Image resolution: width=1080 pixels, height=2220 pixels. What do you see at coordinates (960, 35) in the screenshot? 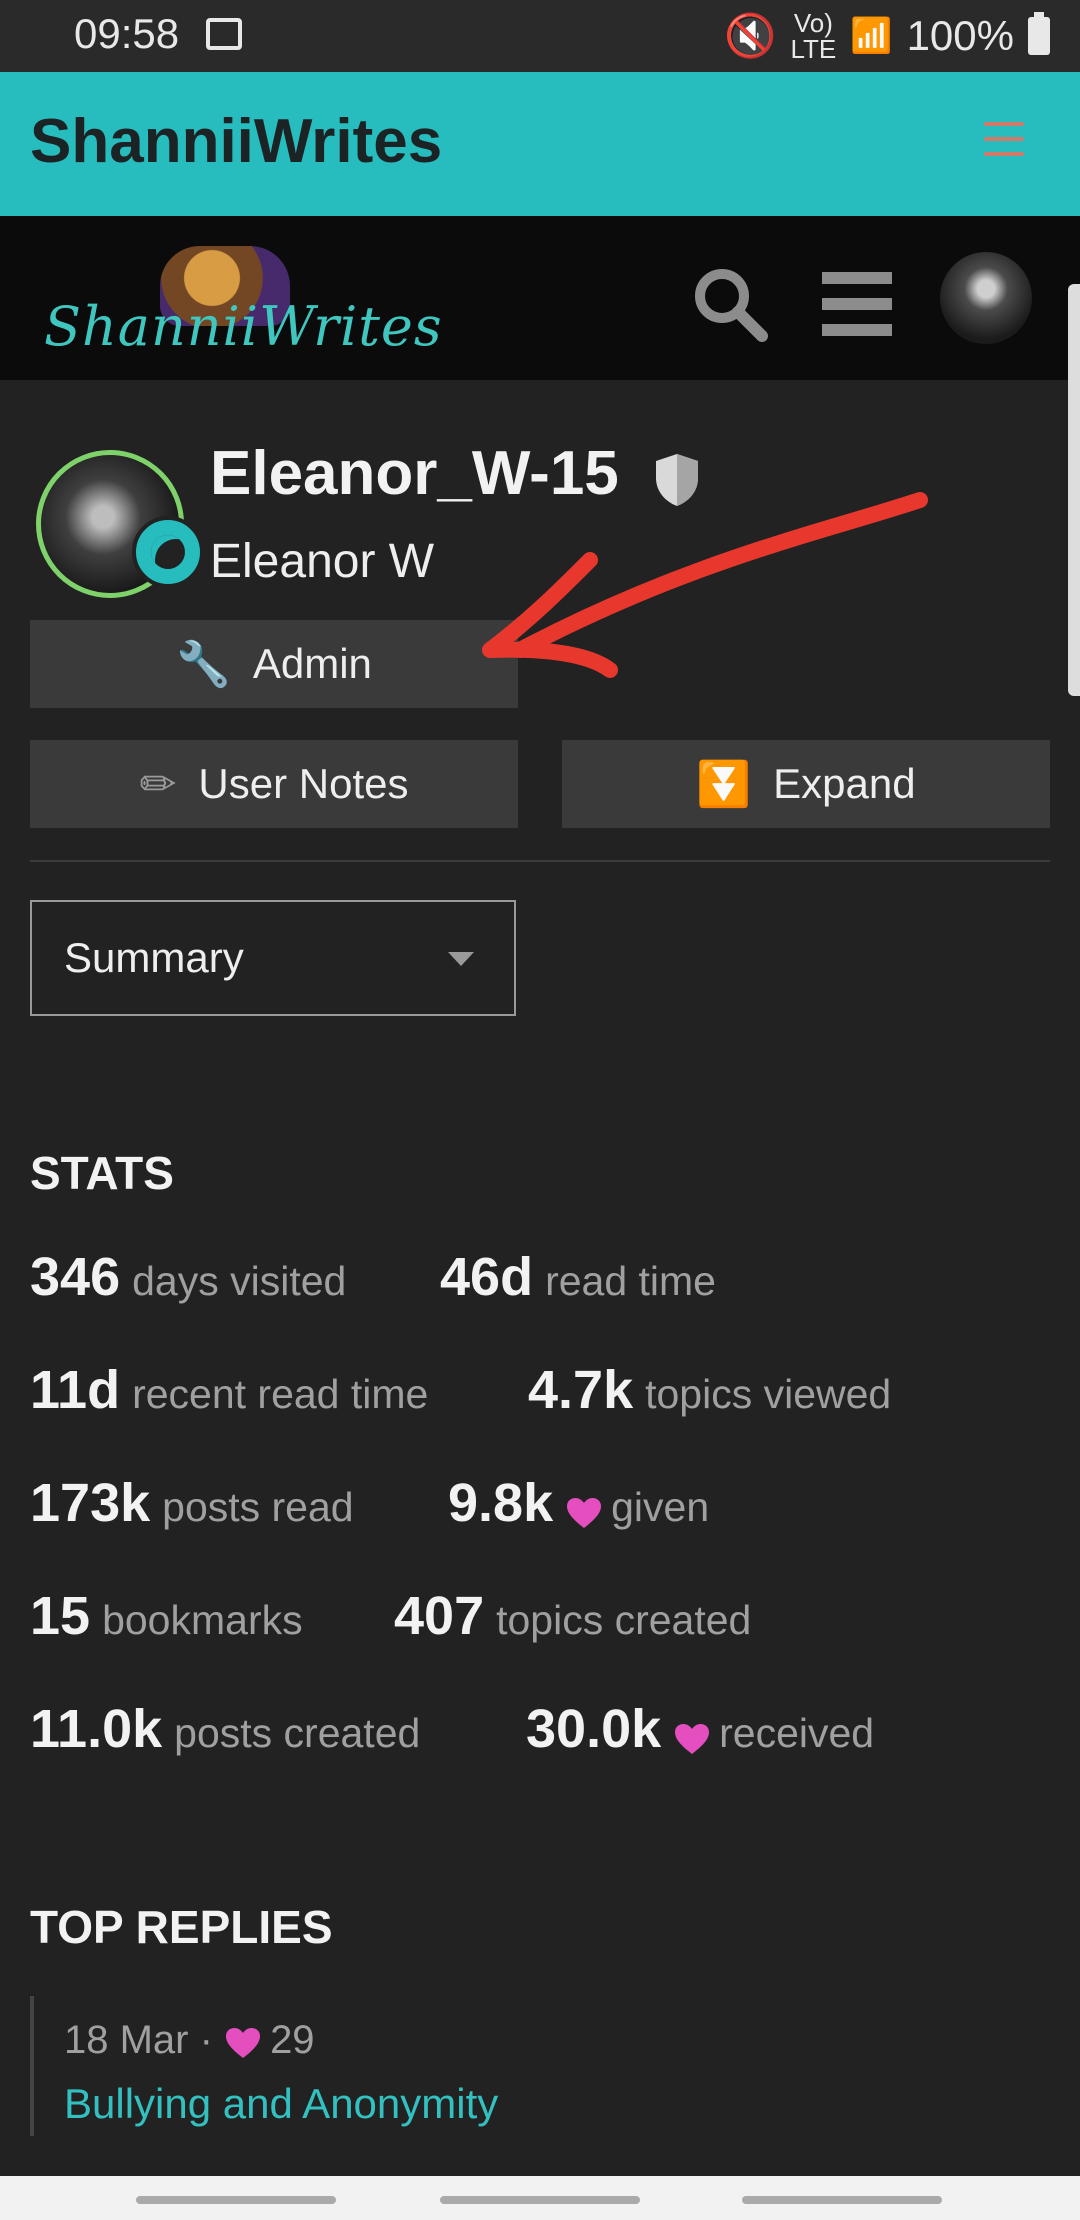
I see `battery-percent: 100%` at bounding box center [960, 35].